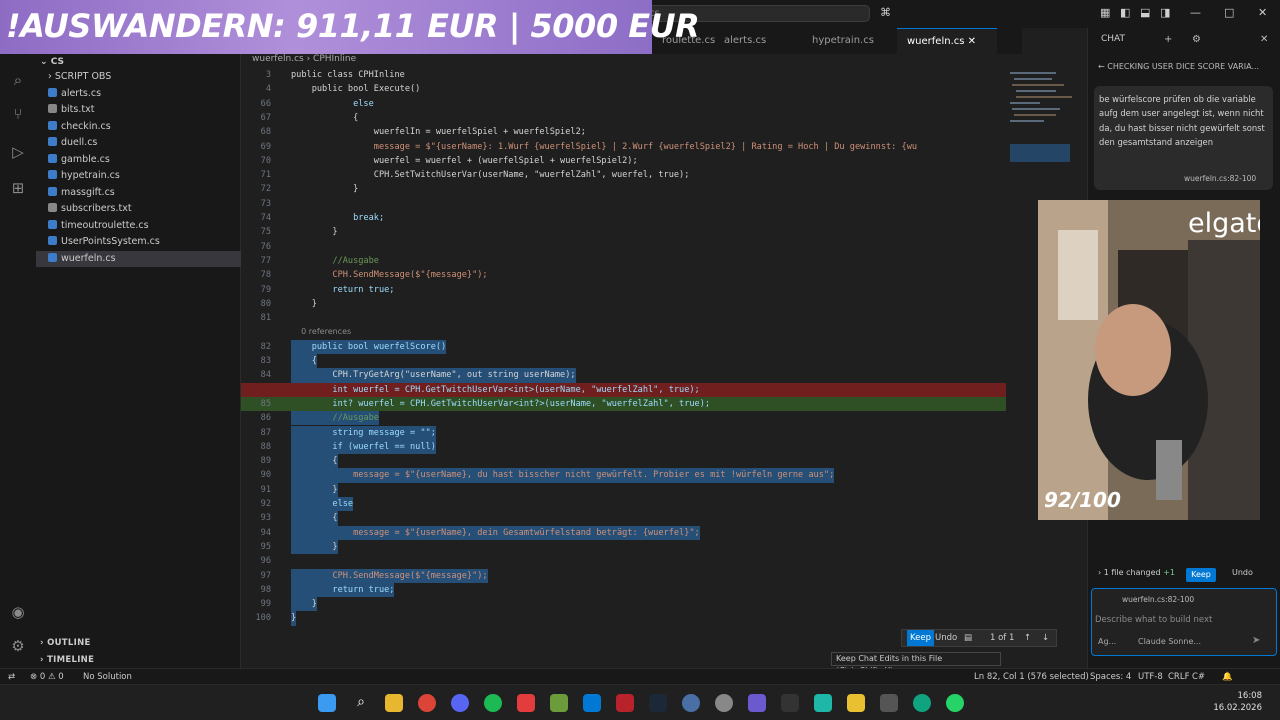 This screenshot has height=720, width=1280. Describe the element at coordinates (138, 259) in the screenshot. I see `file-item-selected: wuerfeln.cs` at that location.